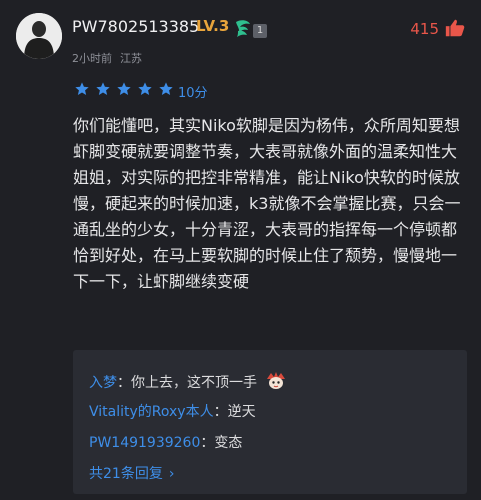  I want to click on rating-score: 10分, so click(193, 93).